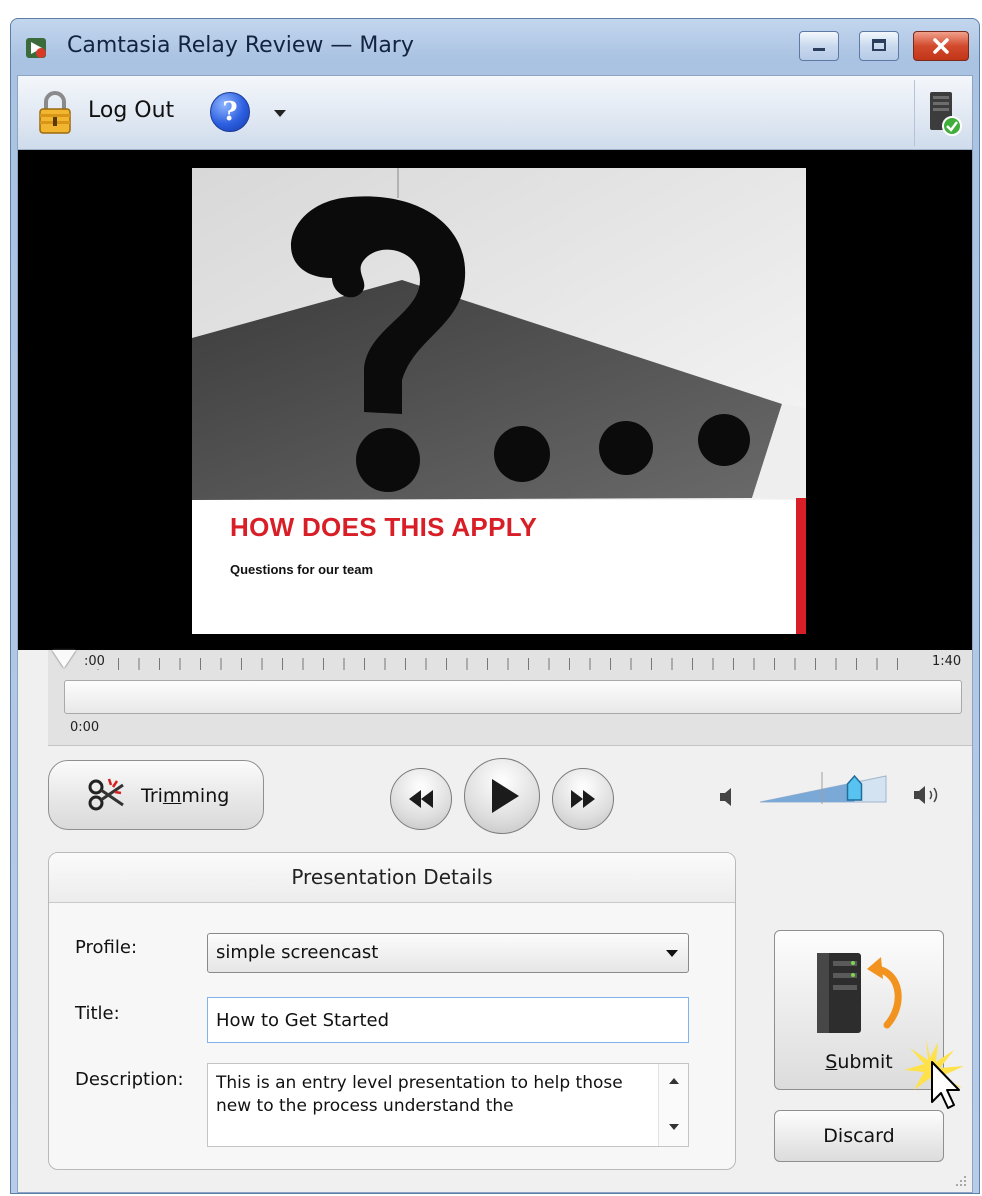  What do you see at coordinates (64, 659) in the screenshot?
I see `playhead-handle` at bounding box center [64, 659].